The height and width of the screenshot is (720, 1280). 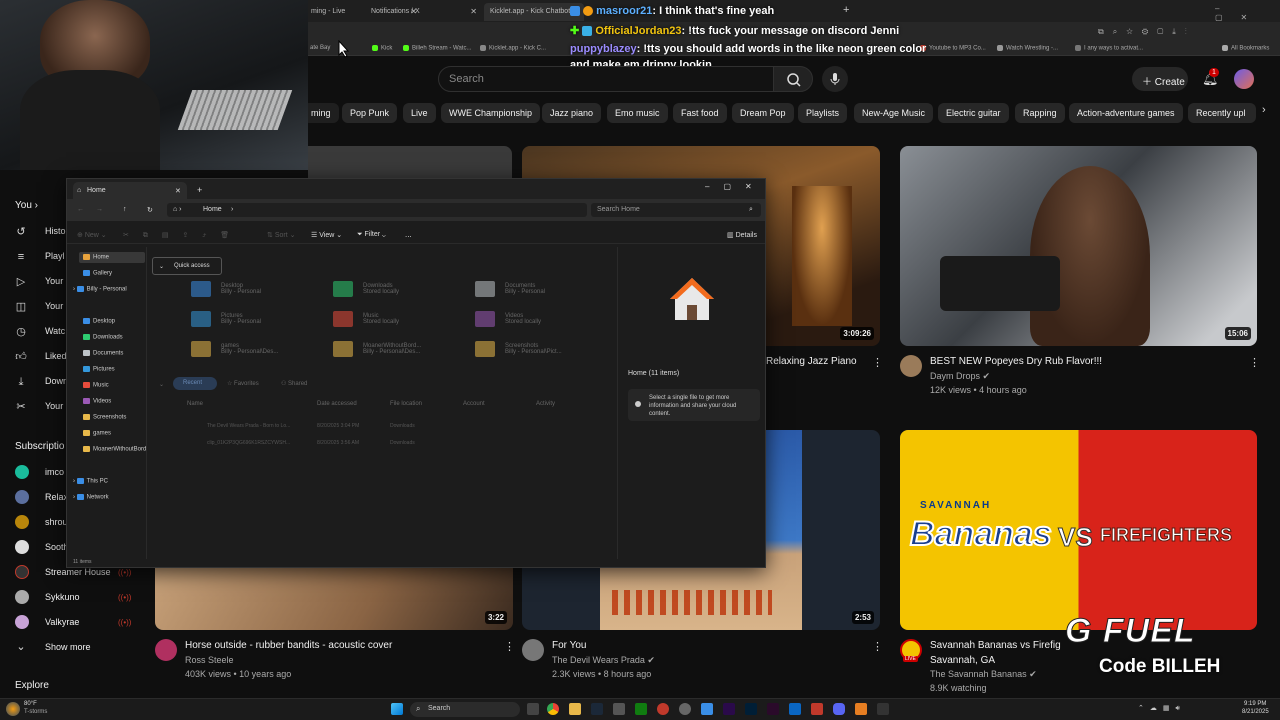 I want to click on nav-folder: MoanerWithoutBord, so click(x=114, y=449).